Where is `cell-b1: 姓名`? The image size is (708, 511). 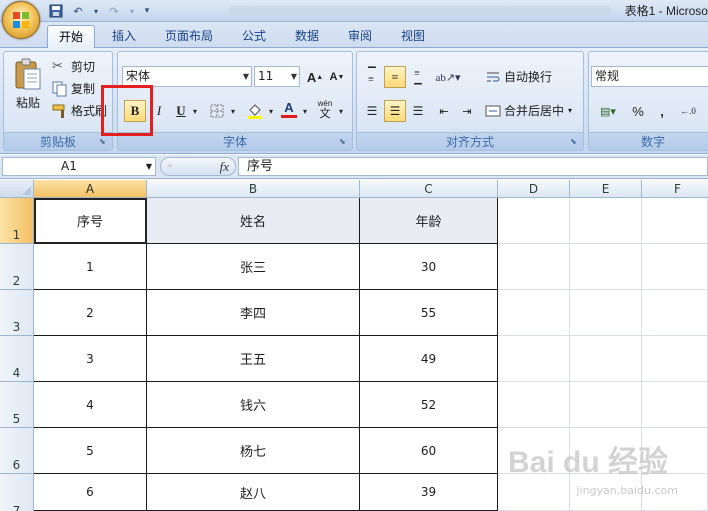
cell-b1: 姓名 is located at coordinates (253, 221).